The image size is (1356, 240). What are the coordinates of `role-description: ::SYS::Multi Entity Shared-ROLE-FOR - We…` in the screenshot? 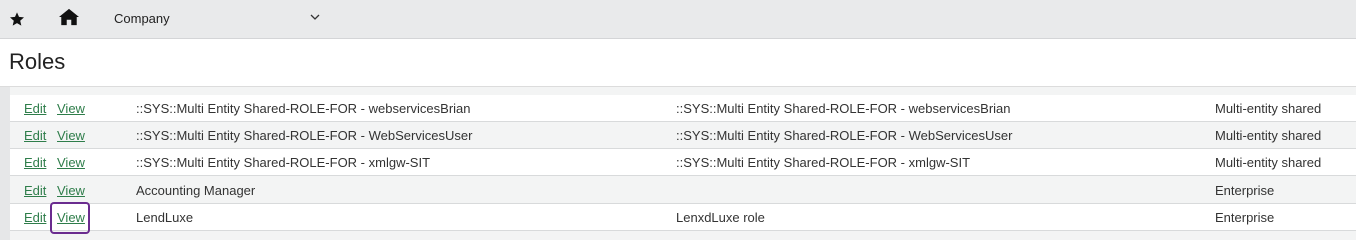 It's located at (844, 135).